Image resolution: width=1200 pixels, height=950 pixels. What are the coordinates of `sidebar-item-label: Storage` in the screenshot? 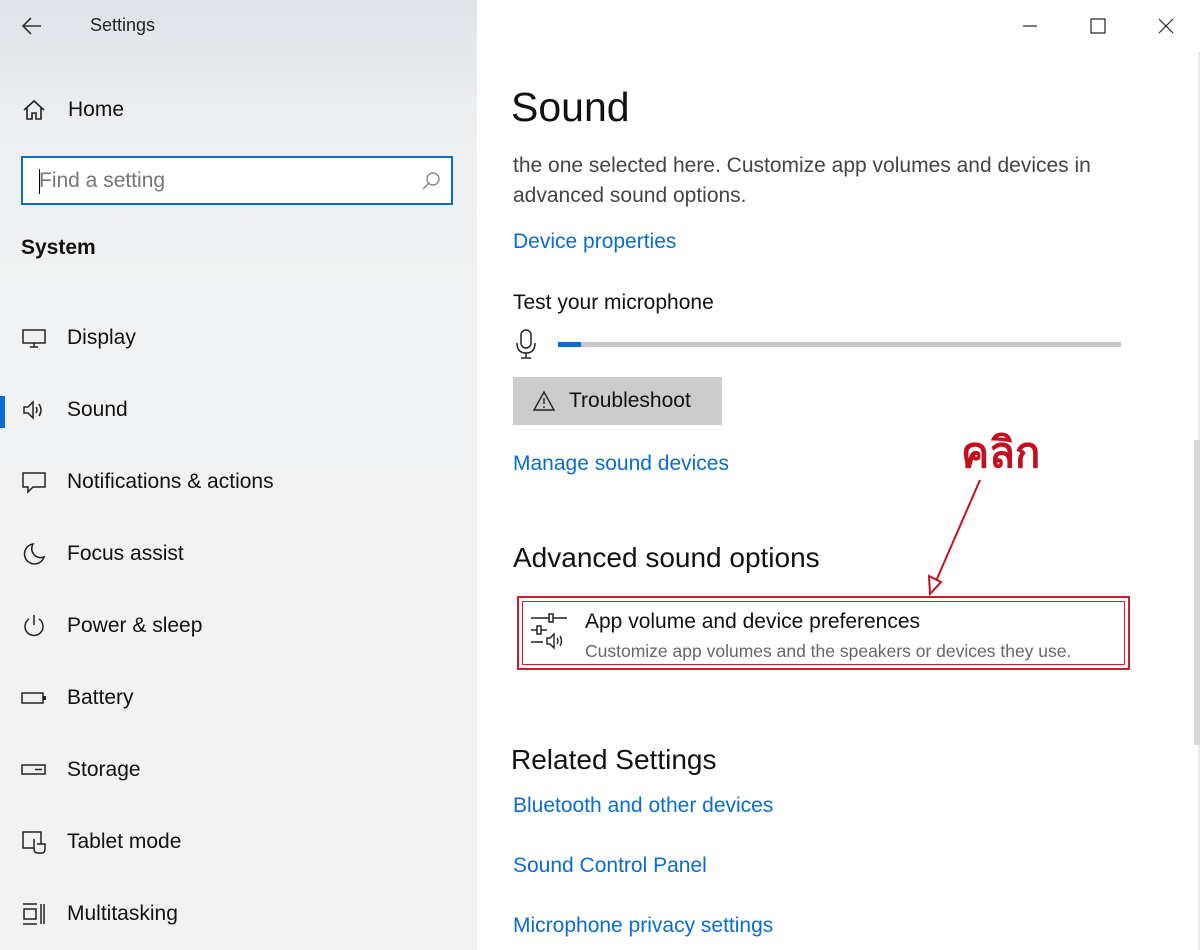 It's located at (104, 769).